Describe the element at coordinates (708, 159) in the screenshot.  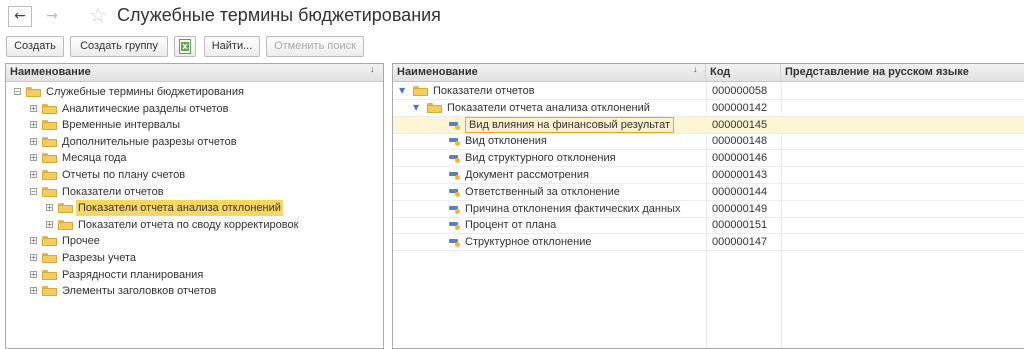
I see `table-row: Вид структурного отклонения 000000146` at that location.